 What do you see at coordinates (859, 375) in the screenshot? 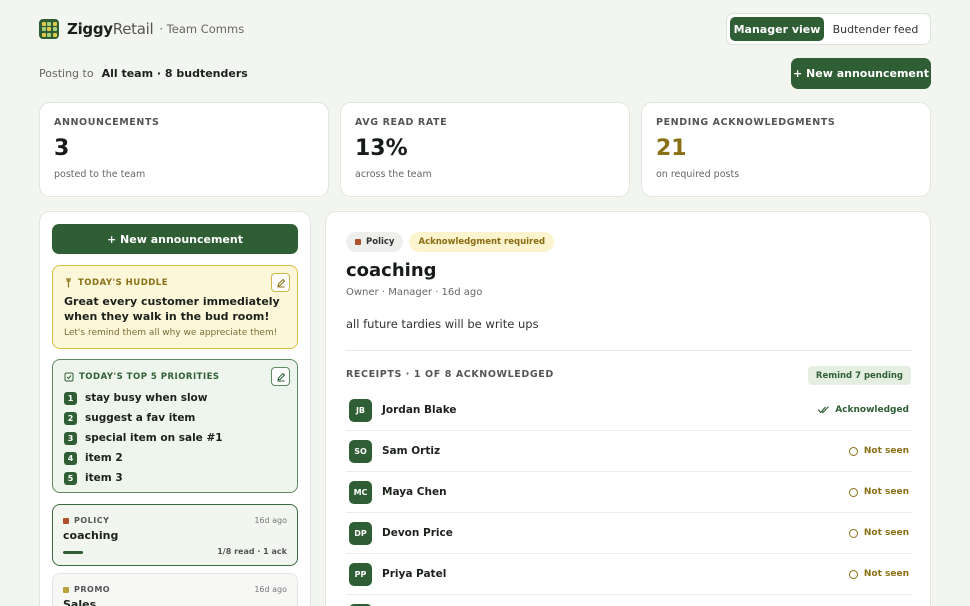
I see `remind-pending-button: Remind 7 pending` at bounding box center [859, 375].